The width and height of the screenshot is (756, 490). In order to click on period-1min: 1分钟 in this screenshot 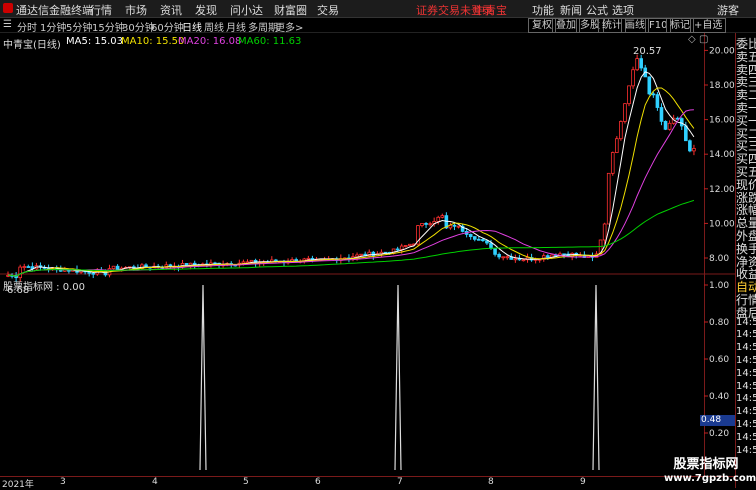, I will do `click(53, 26)`.